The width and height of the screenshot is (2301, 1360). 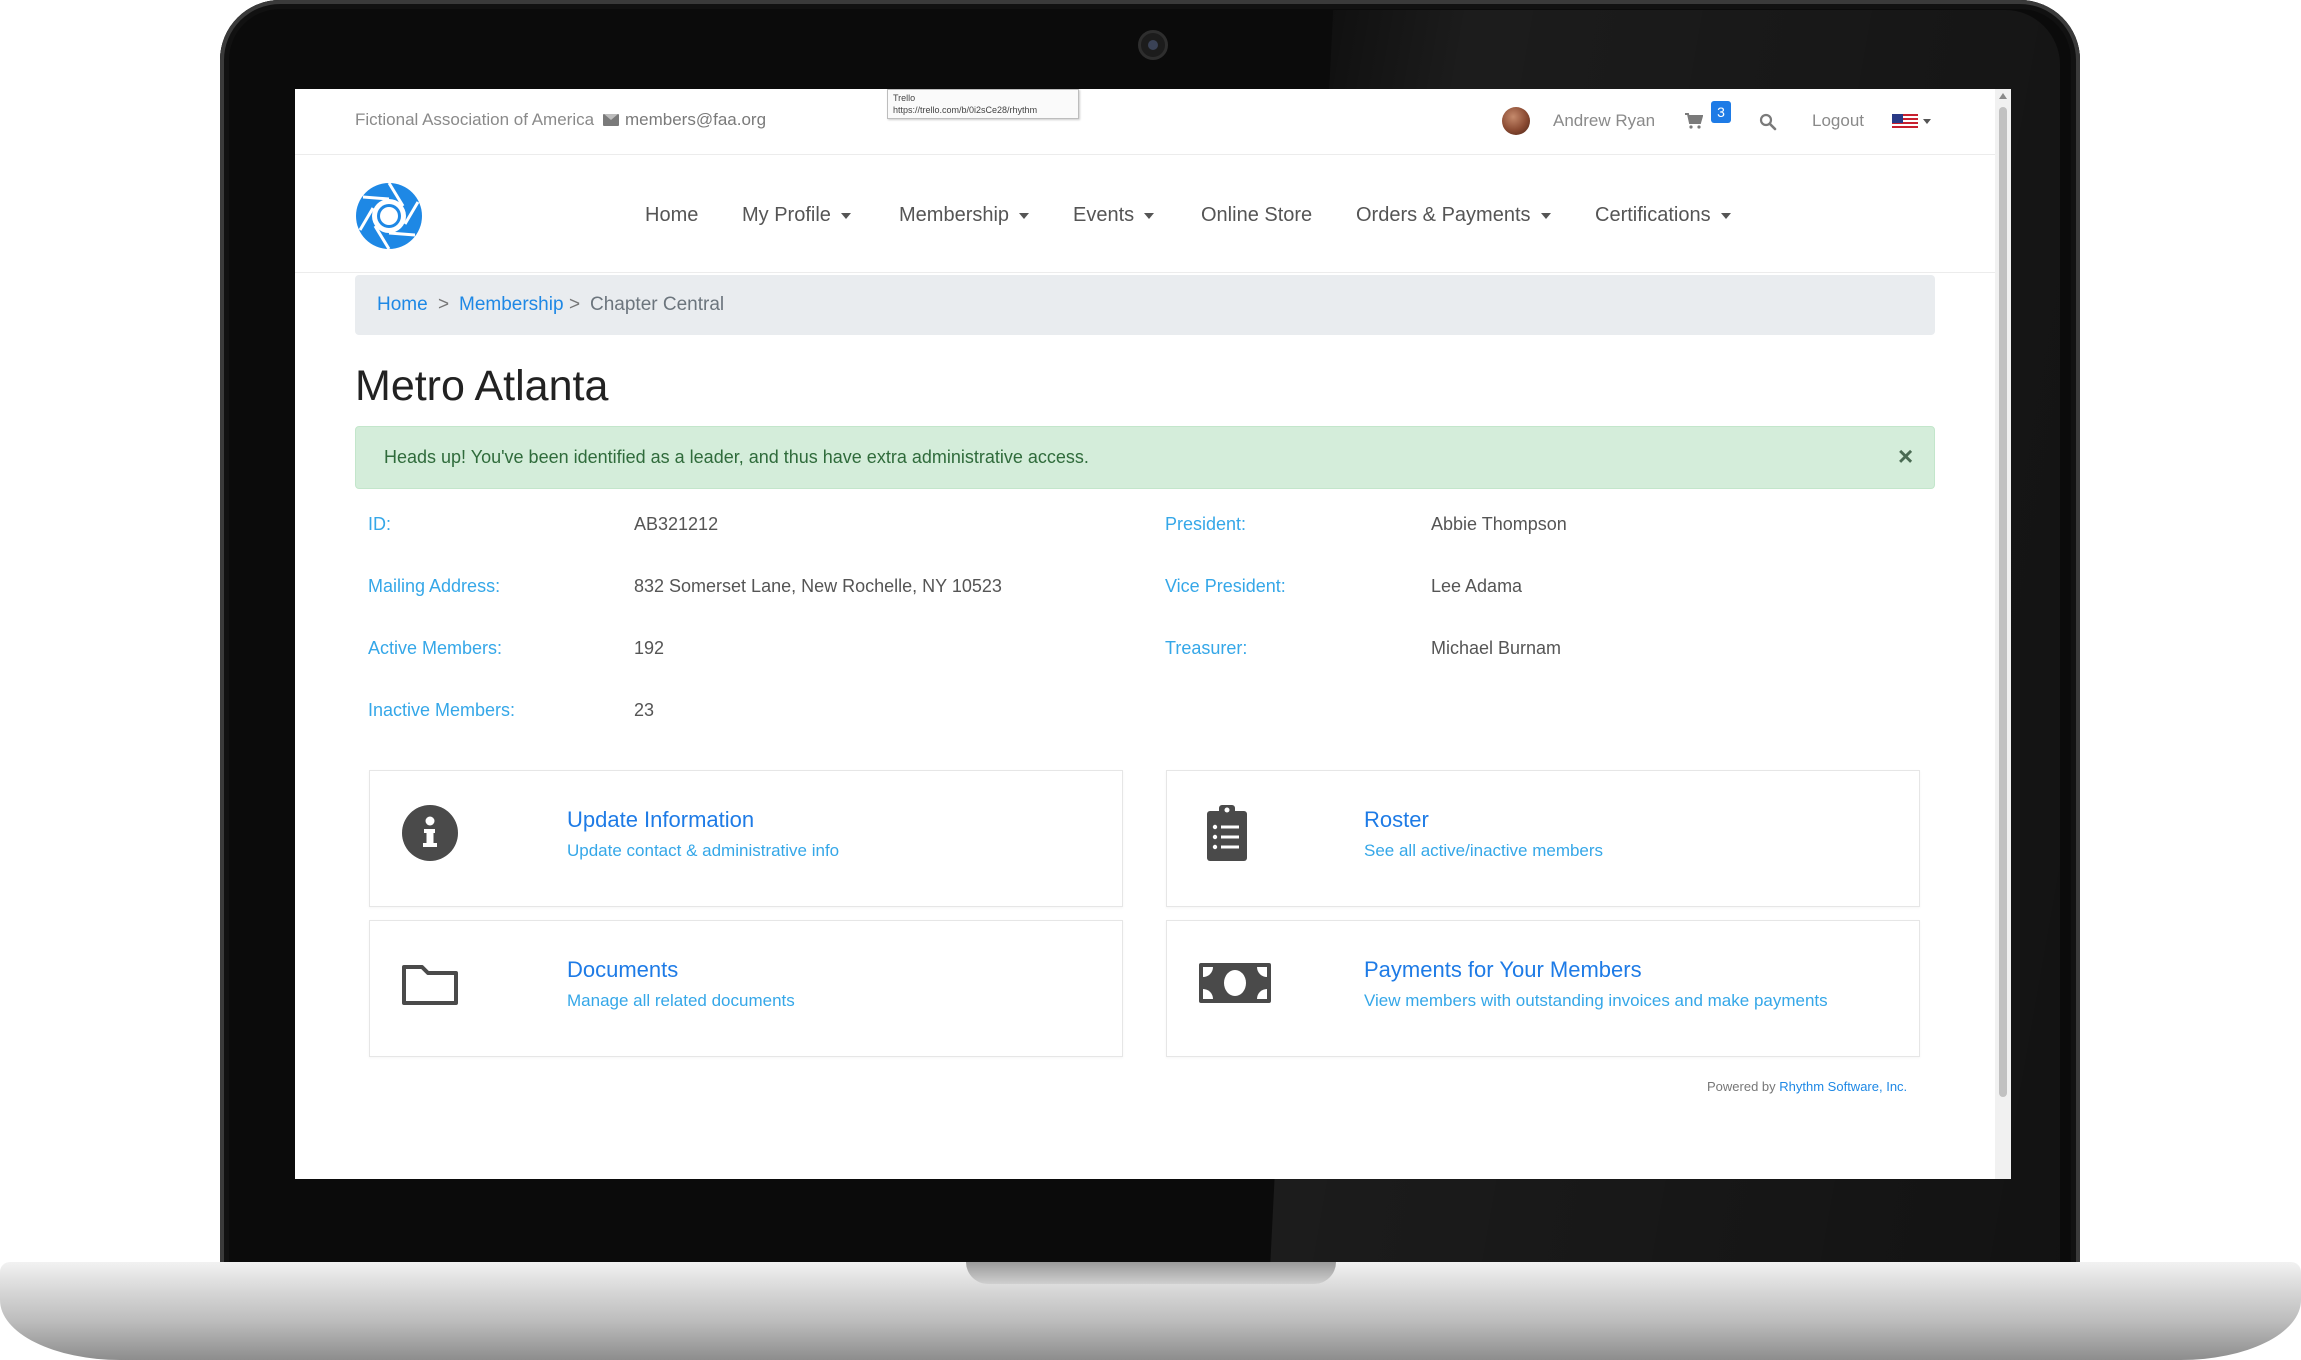 I want to click on nav-orders-payments: Orders & Payments, so click(x=1453, y=215).